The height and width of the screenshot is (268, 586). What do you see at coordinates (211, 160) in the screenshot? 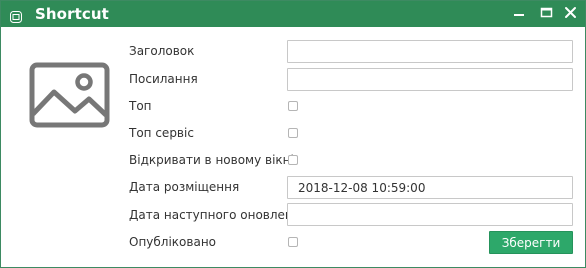
I see `new-window-checkbox-label: Відкривати в новому вікні` at bounding box center [211, 160].